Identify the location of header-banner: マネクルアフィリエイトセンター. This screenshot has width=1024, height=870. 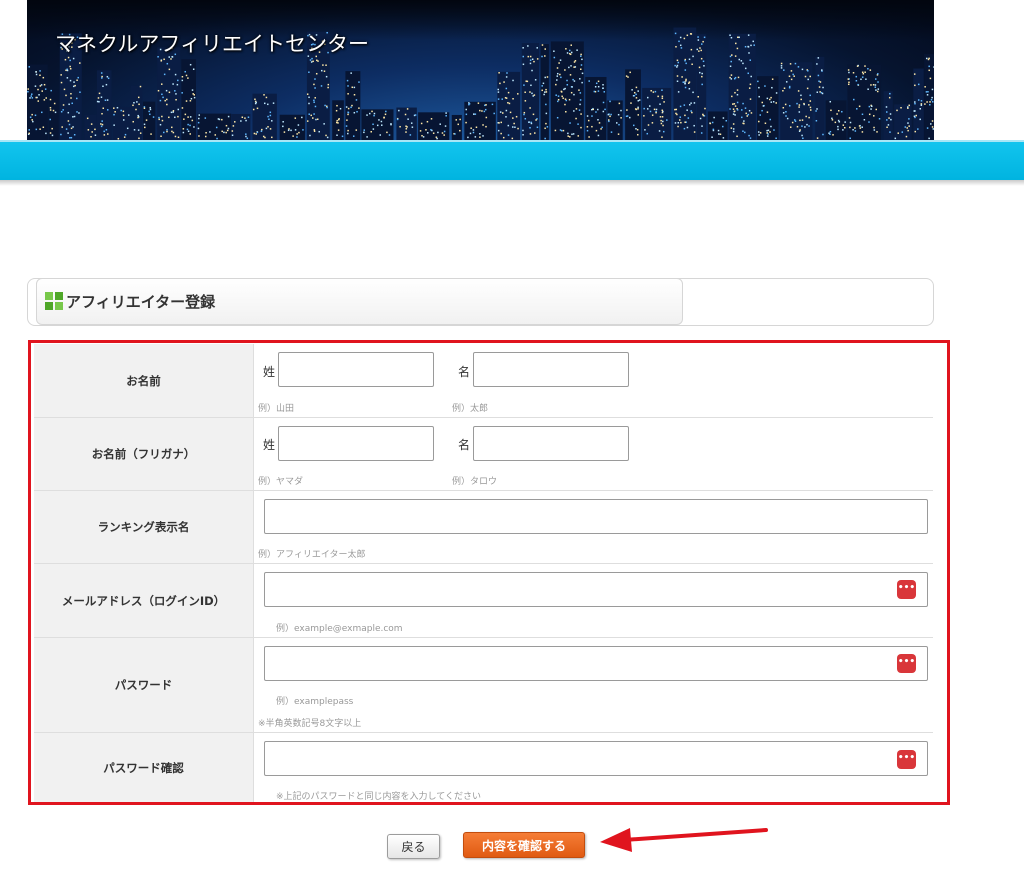
(480, 70).